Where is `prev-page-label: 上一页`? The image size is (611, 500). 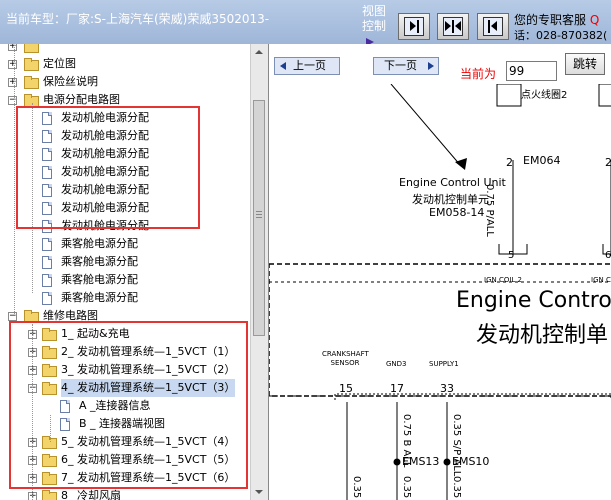 prev-page-label: 上一页 is located at coordinates (309, 65).